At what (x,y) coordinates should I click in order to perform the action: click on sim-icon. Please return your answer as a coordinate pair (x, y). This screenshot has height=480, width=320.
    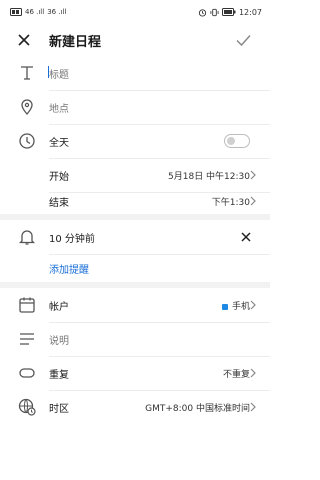
    Looking at the image, I should click on (16, 12).